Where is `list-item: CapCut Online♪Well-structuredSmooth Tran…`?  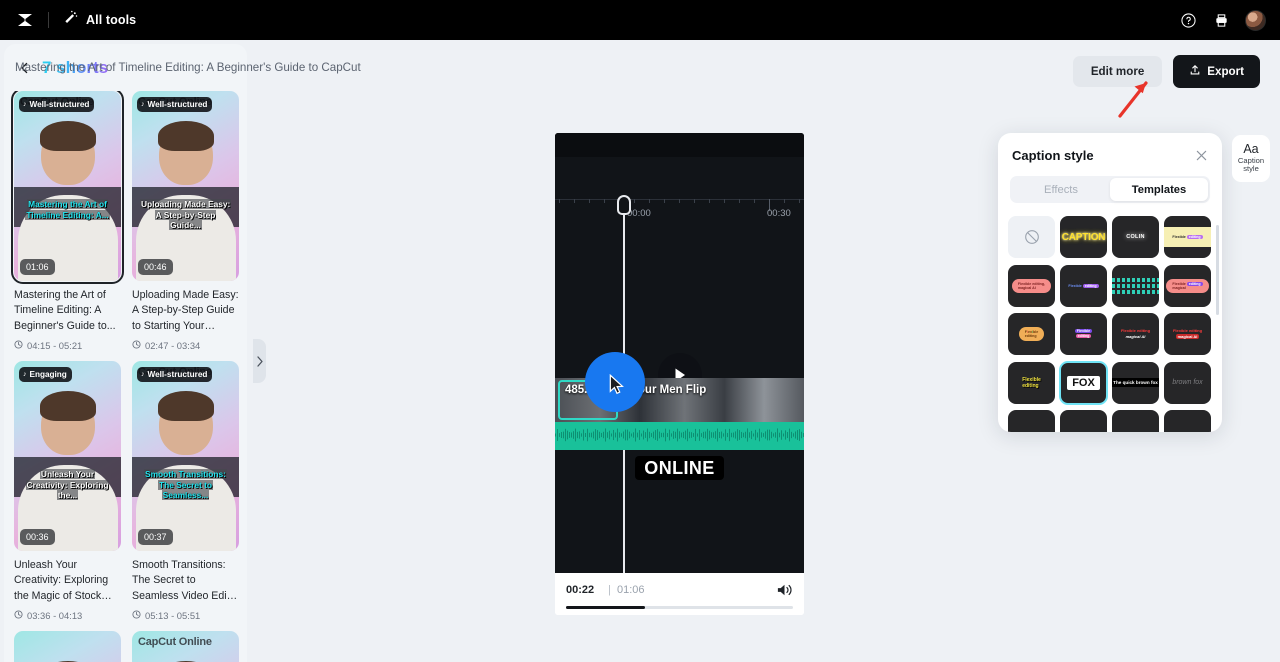
list-item: CapCut Online♪Well-structuredSmooth Tran… is located at coordinates (185, 491).